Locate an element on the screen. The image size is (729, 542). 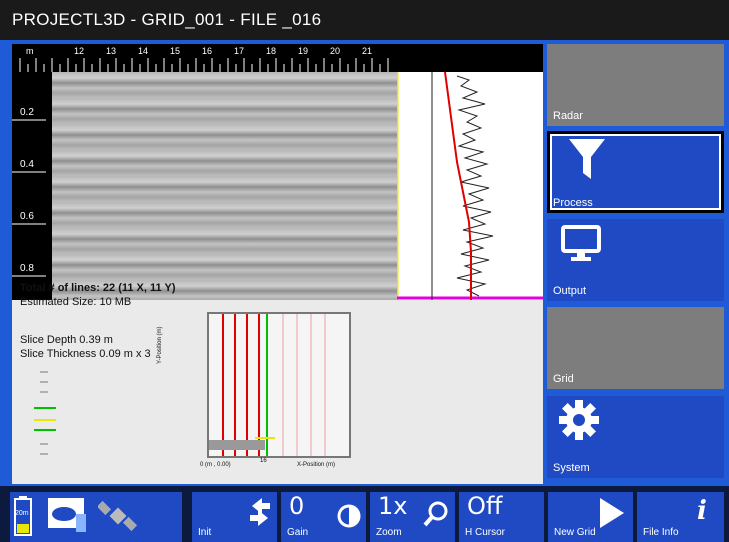
cursor-value: Off is located at coordinates (485, 506).